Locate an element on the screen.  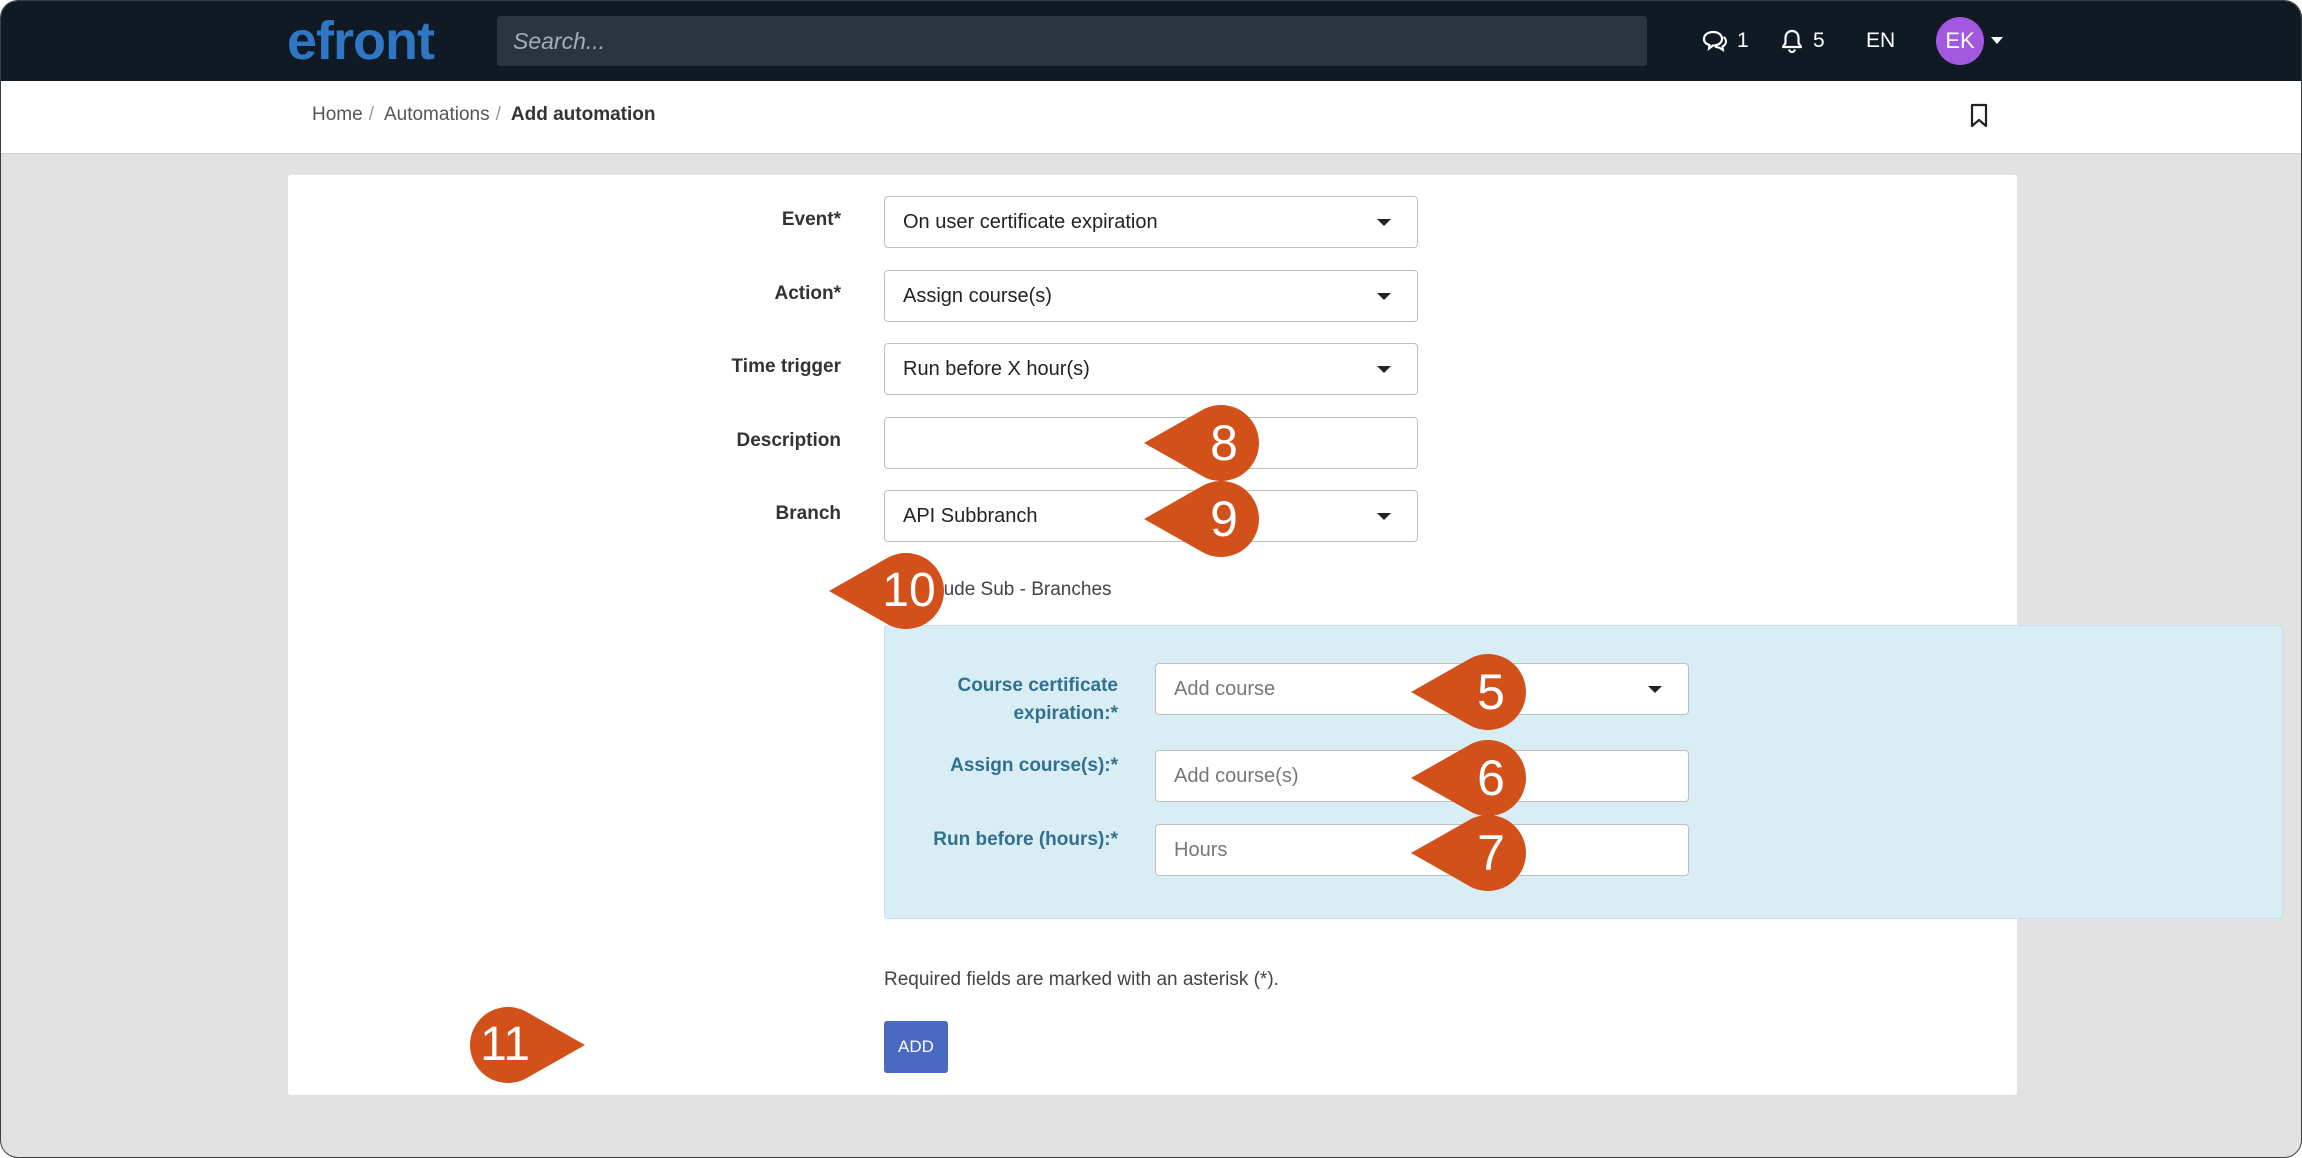
callout-8: 8 is located at coordinates (1202, 443).